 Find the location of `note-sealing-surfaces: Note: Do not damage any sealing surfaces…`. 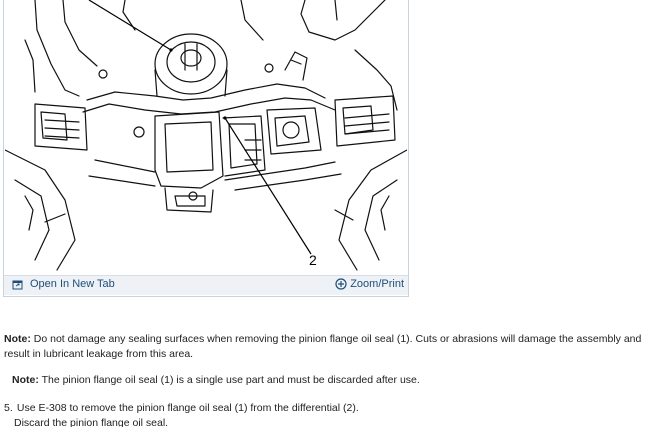

note-sealing-surfaces: Note: Do not damage any sealing surfaces… is located at coordinates (326, 347).